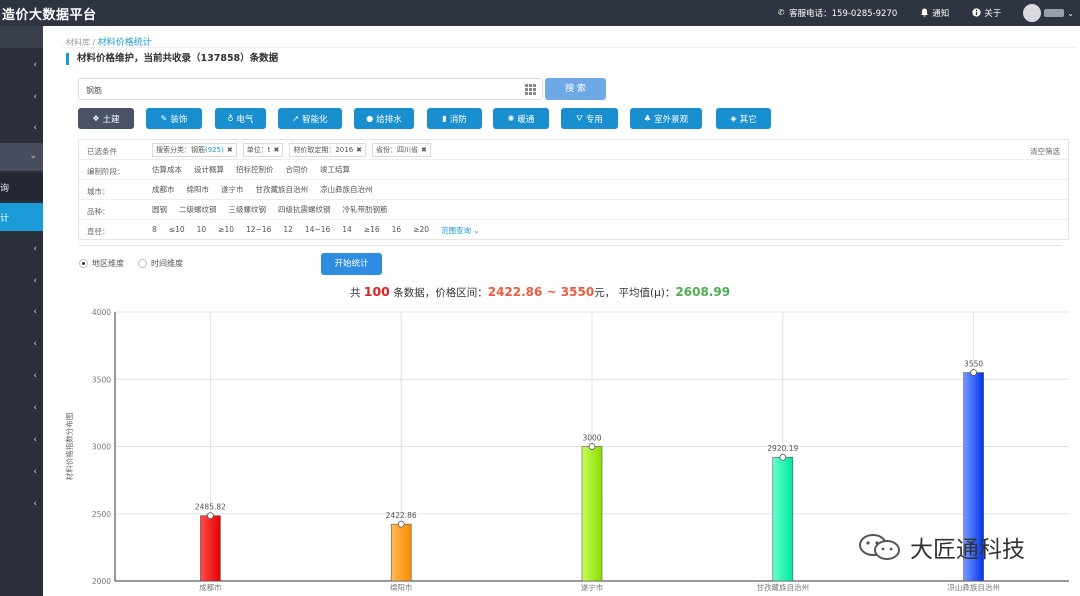 Image resolution: width=1080 pixels, height=596 pixels. I want to click on breadcrumb-parent: 材料库 /, so click(80, 42).